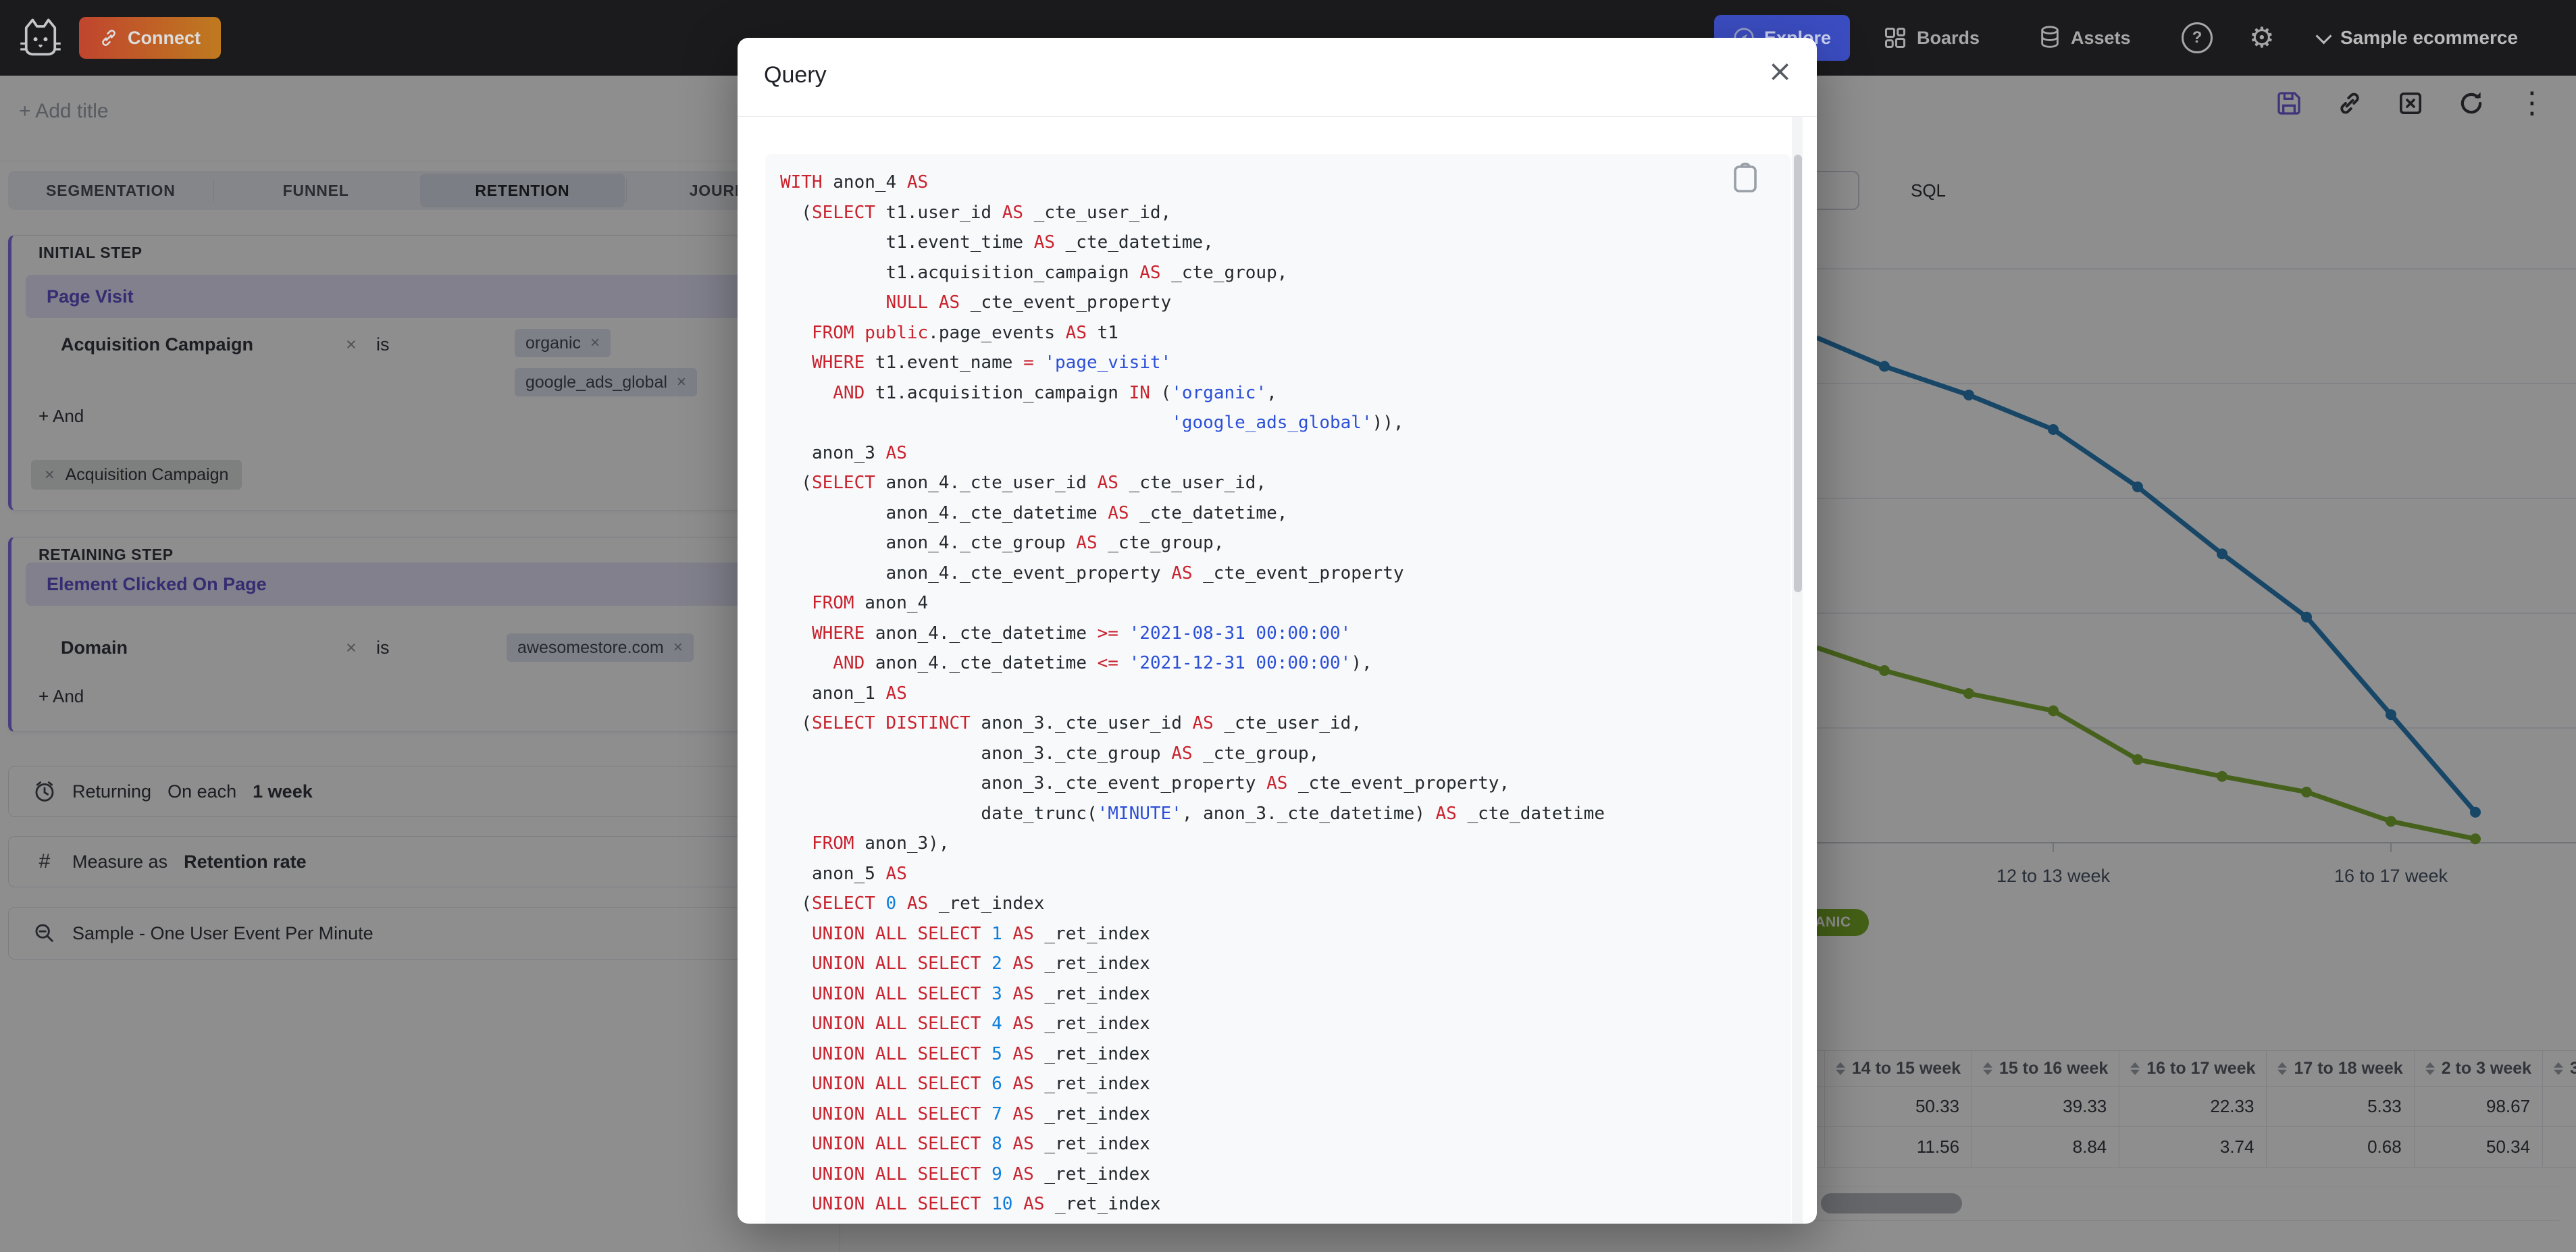  I want to click on sql-code-line: (SELECT 0 AS _ret_index, so click(912, 903).